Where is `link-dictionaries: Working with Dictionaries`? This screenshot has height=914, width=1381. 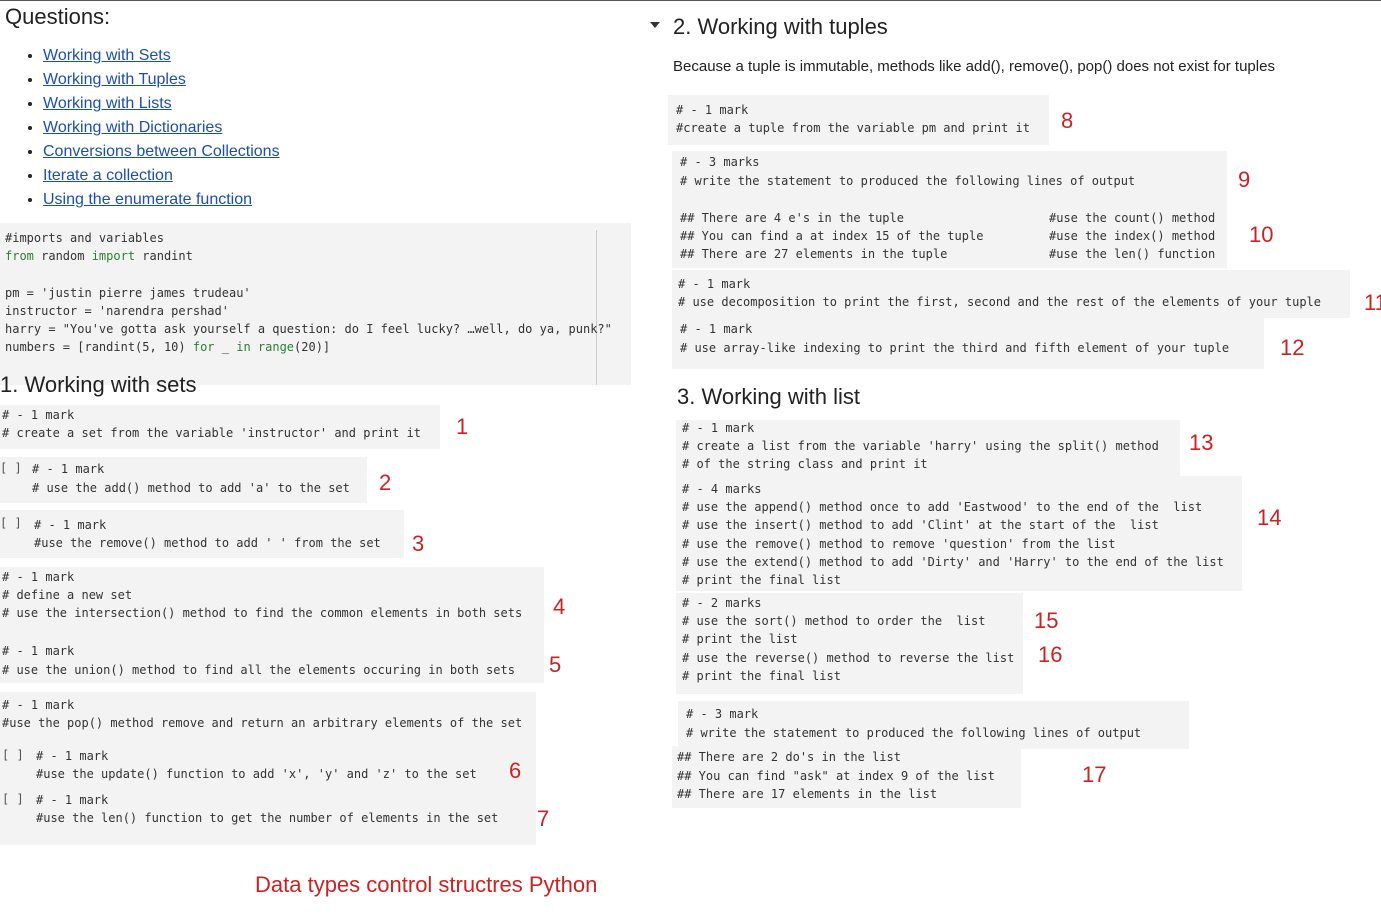 link-dictionaries: Working with Dictionaries is located at coordinates (132, 127).